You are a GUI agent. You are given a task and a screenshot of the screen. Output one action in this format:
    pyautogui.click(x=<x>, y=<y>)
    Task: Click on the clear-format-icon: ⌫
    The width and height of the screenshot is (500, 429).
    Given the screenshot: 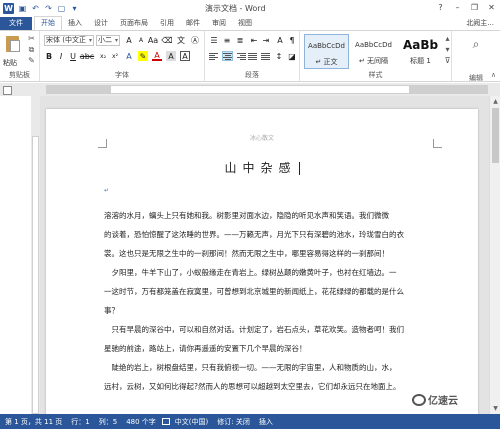 What is the action you would take?
    pyautogui.click(x=166, y=40)
    